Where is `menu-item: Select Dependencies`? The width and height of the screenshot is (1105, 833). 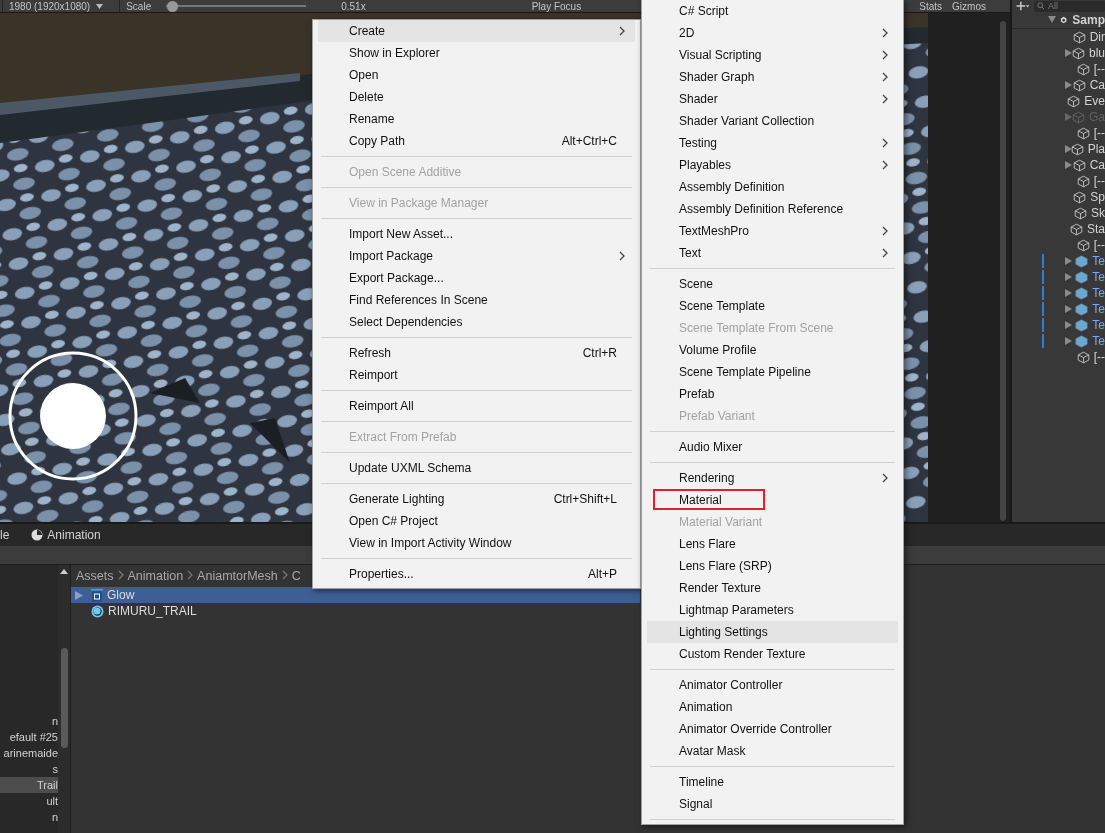 menu-item: Select Dependencies is located at coordinates (476, 322).